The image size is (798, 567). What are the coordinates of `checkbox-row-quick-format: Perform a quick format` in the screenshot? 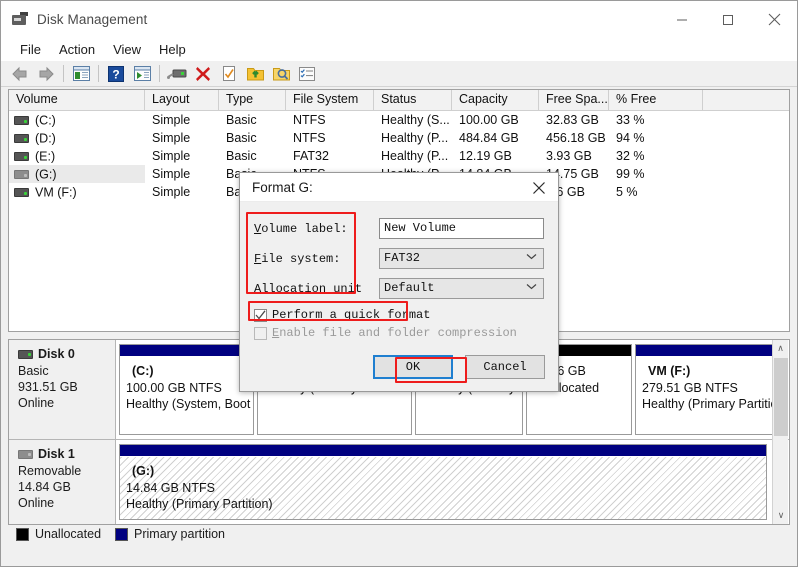 It's located at (399, 315).